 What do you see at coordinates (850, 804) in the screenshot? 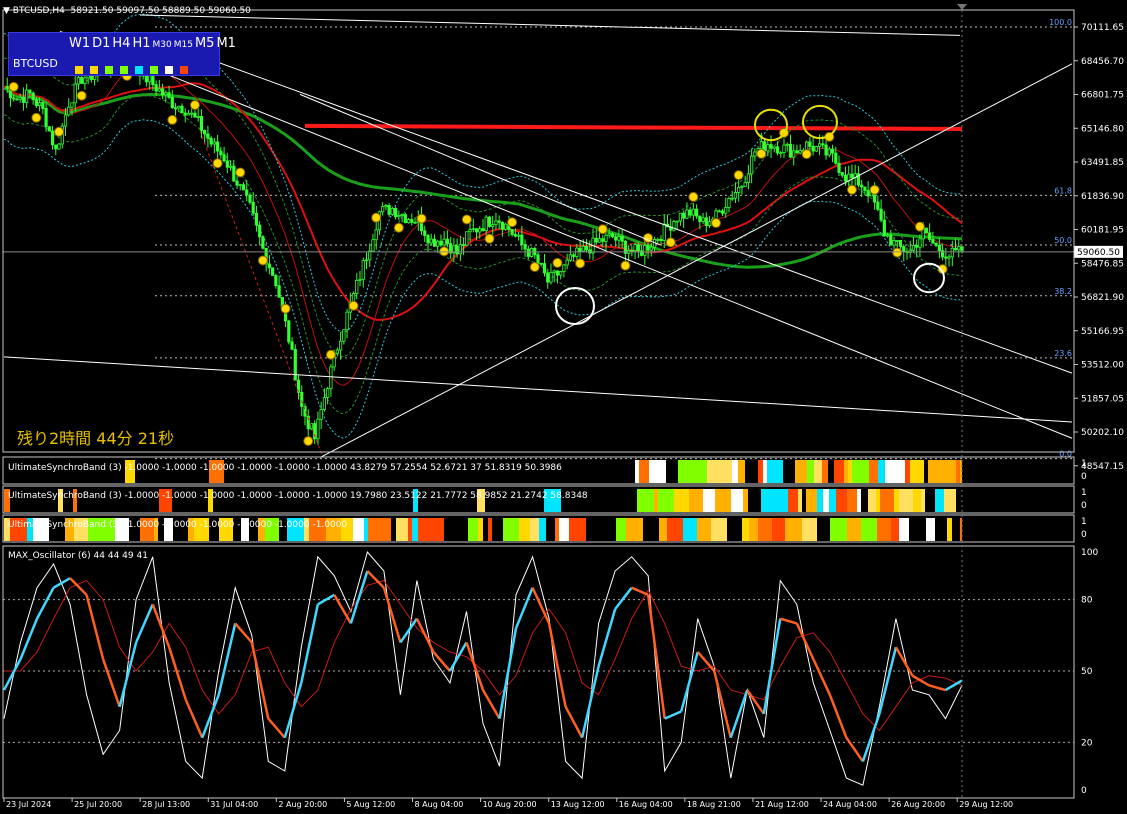
I see `time-tick-label: 24 Aug 04:00` at bounding box center [850, 804].